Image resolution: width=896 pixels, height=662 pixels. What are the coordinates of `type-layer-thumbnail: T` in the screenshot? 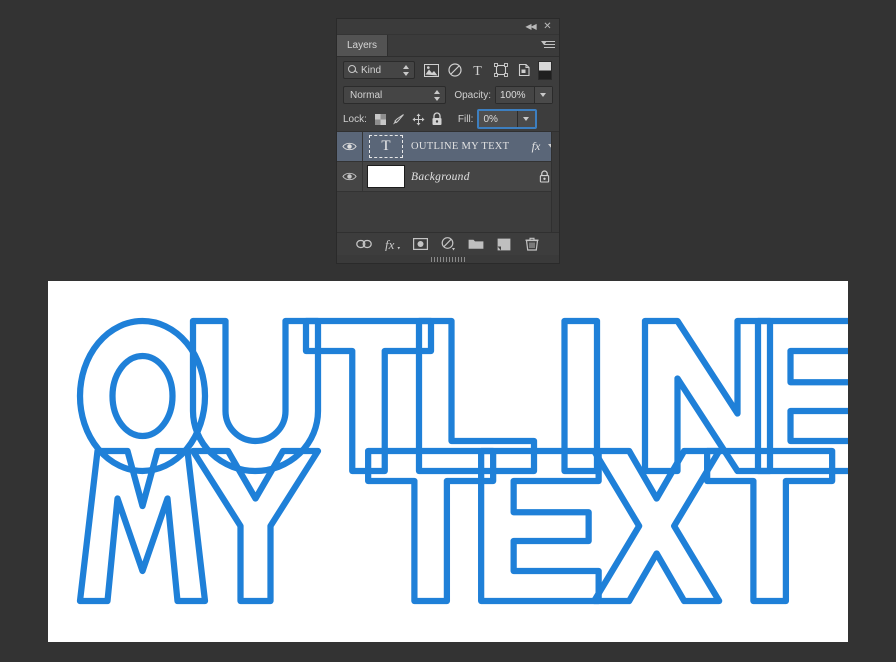 It's located at (386, 146).